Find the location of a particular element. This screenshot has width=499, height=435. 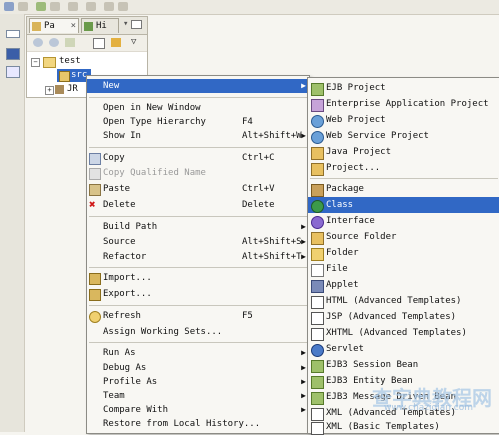

jsp-icon is located at coordinates (317, 318).